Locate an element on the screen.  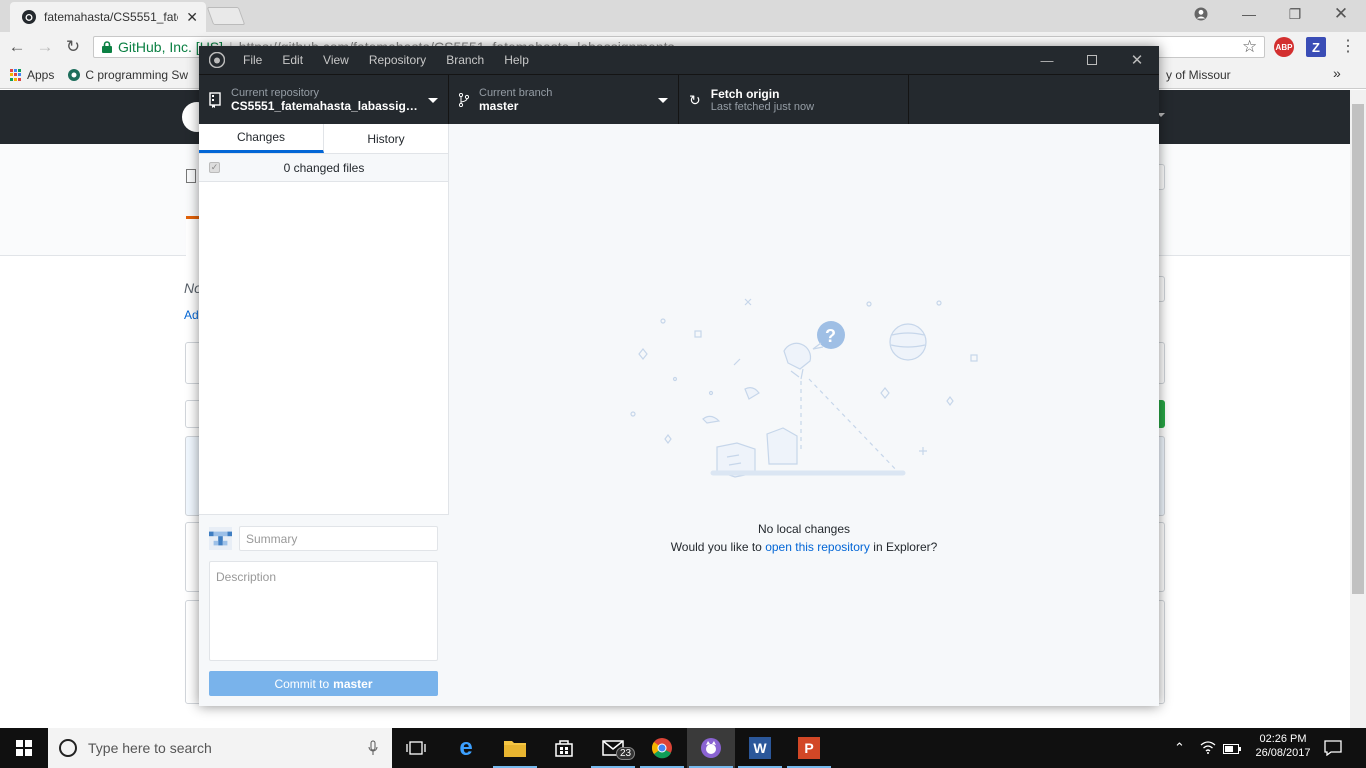
bookmark-university: y of Missour is located at coordinates (1198, 75).